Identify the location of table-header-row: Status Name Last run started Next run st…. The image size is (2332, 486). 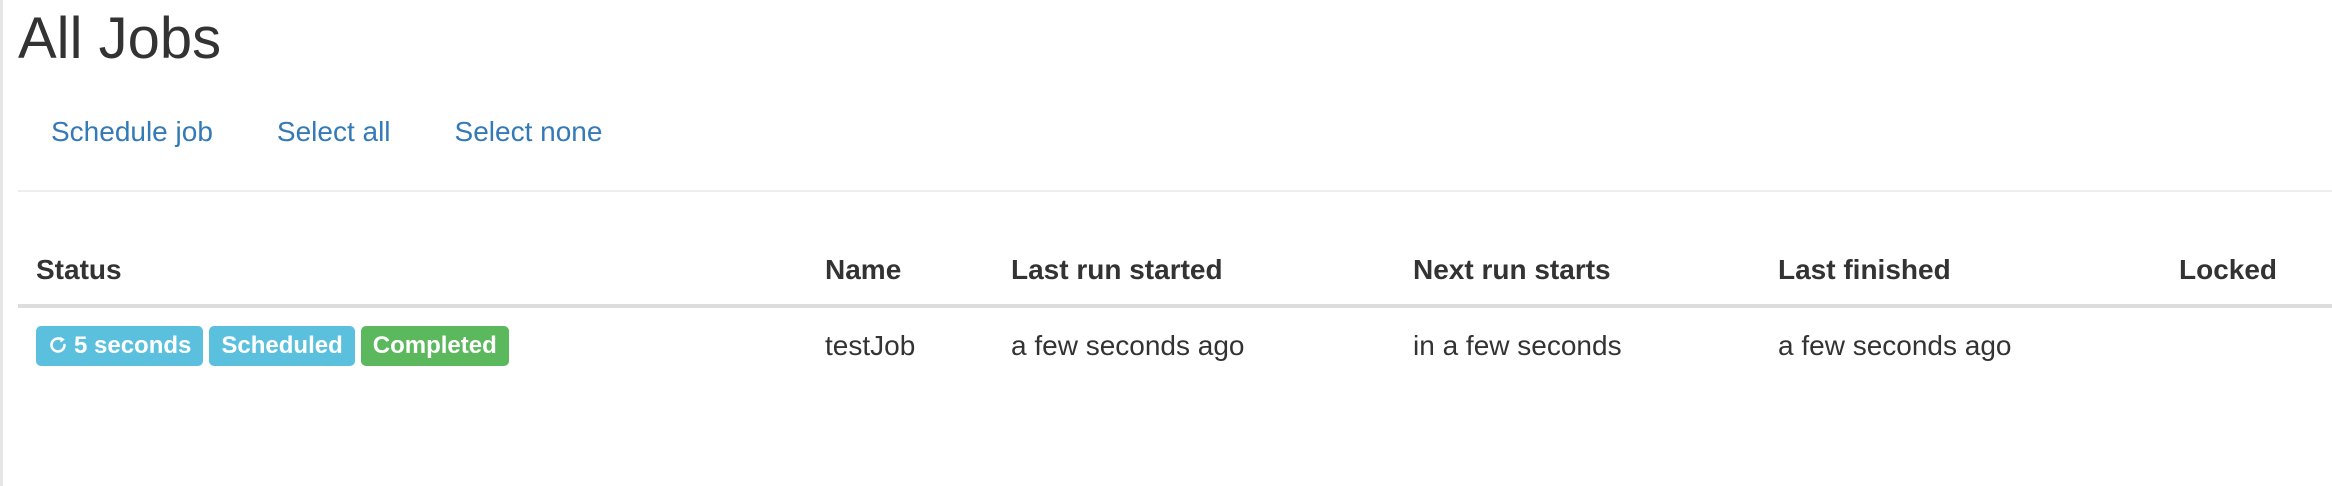
(1175, 272).